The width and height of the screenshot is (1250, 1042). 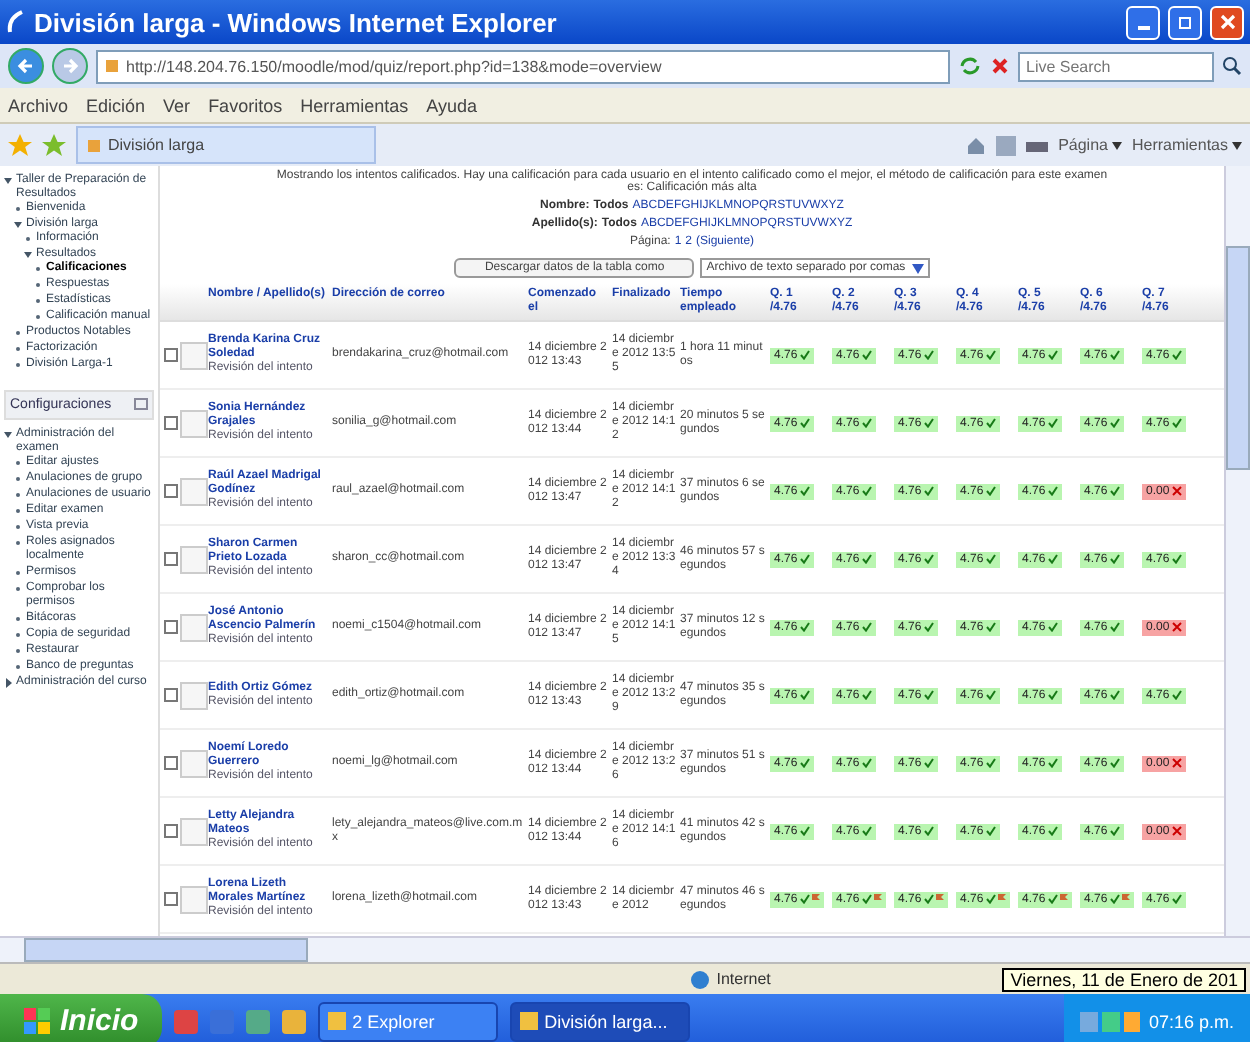 What do you see at coordinates (1186, 145) in the screenshot?
I see `command-button: Herramientas` at bounding box center [1186, 145].